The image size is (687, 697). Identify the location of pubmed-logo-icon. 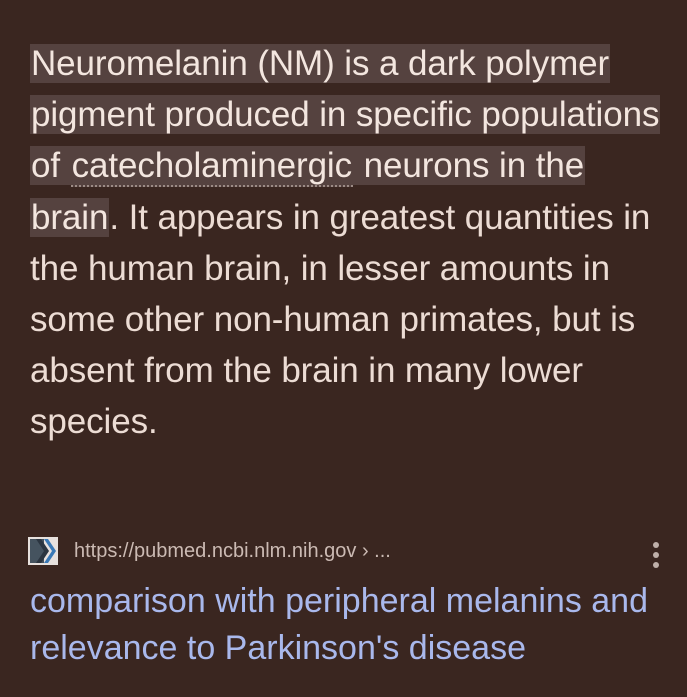
(43, 551).